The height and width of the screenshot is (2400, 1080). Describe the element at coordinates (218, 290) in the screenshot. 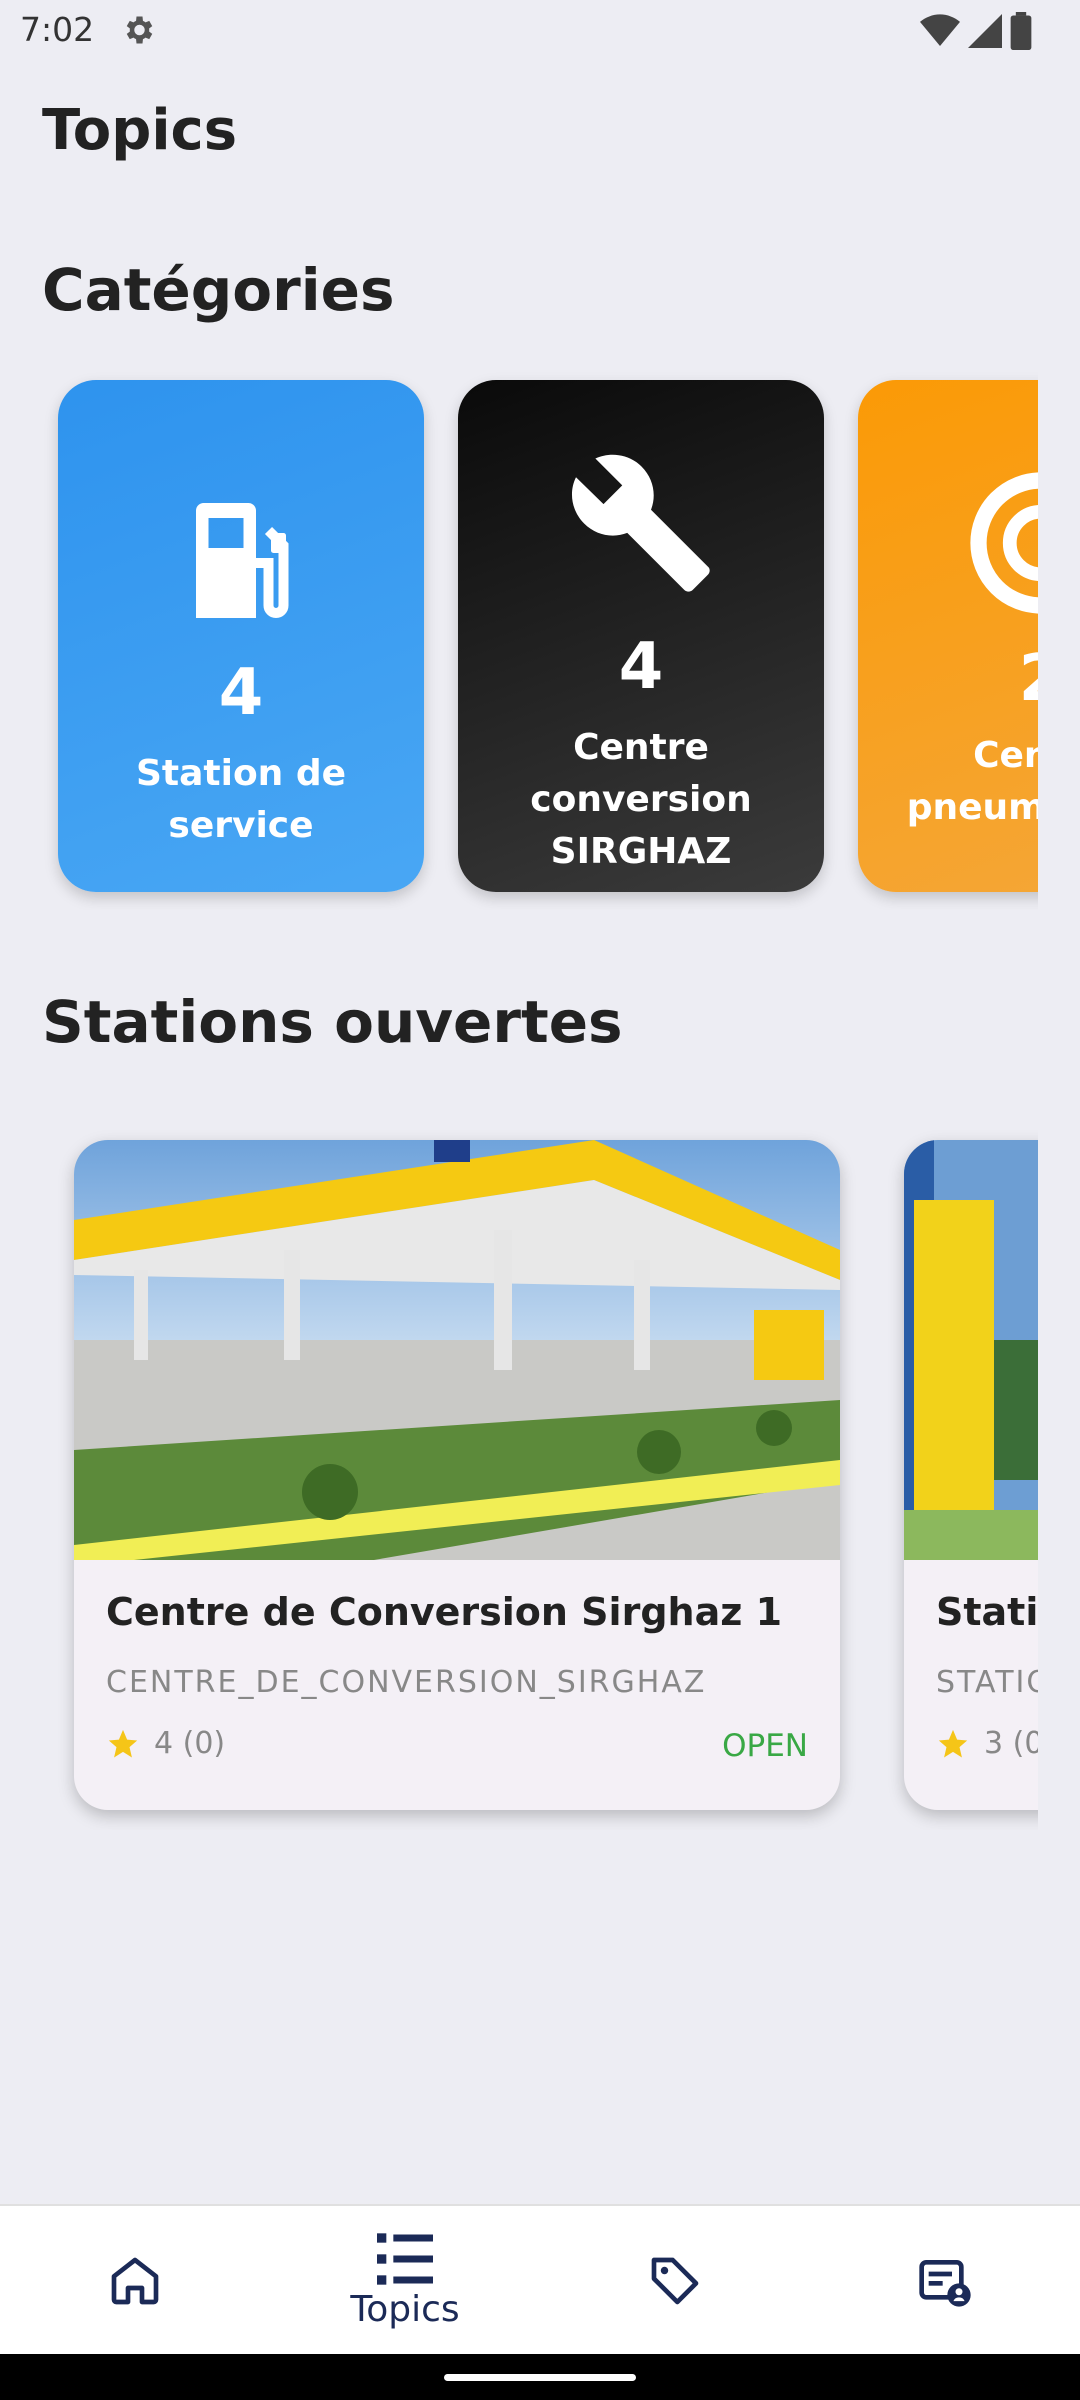

I see `categories-title: Catégories` at that location.